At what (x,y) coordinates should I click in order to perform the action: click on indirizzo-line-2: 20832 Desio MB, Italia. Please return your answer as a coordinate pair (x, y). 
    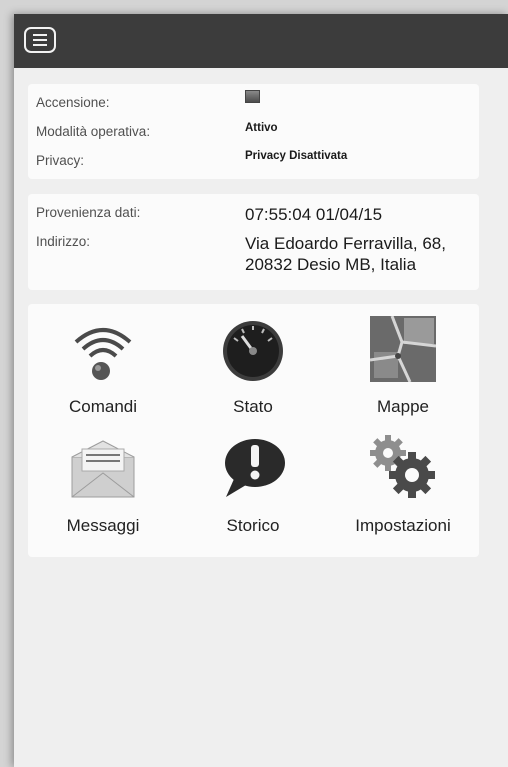
    Looking at the image, I should click on (331, 264).